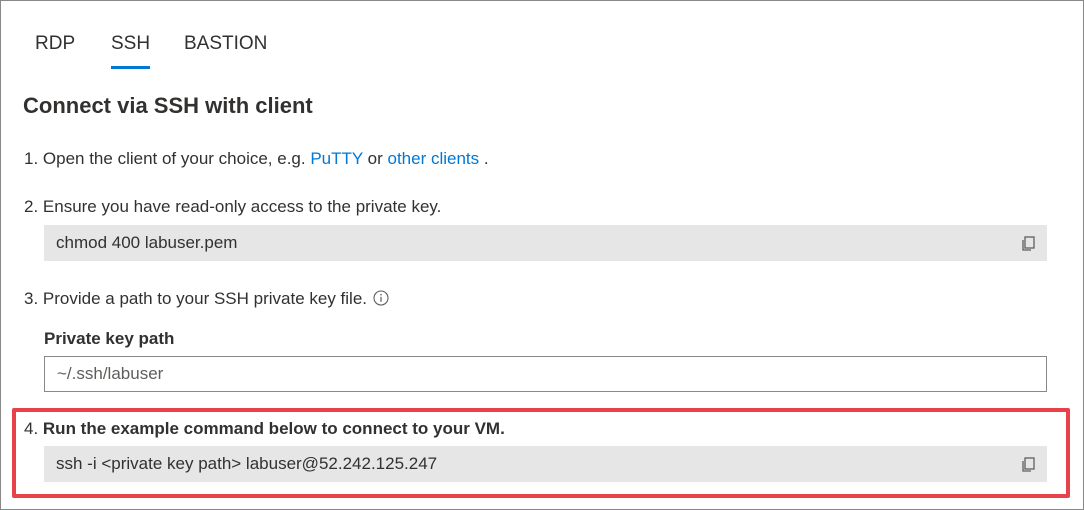 This screenshot has height=510, width=1084. I want to click on page-title: Connect via SSH with client, so click(168, 105).